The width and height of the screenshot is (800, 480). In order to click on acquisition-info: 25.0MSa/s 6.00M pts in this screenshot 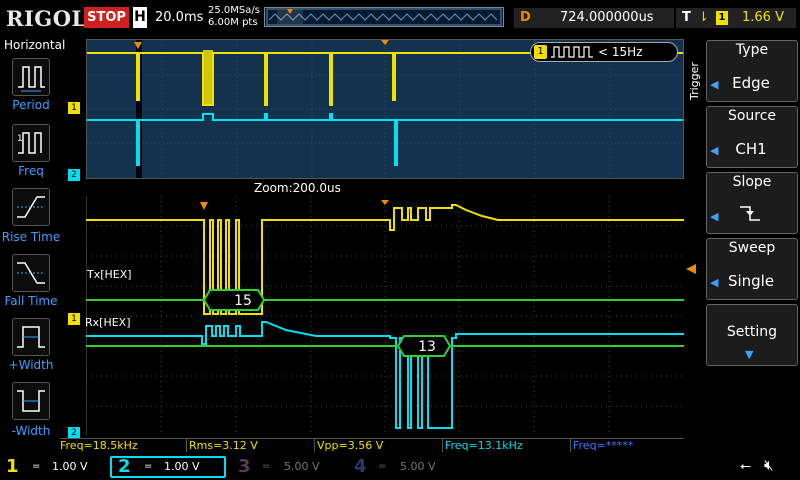, I will do `click(234, 17)`.